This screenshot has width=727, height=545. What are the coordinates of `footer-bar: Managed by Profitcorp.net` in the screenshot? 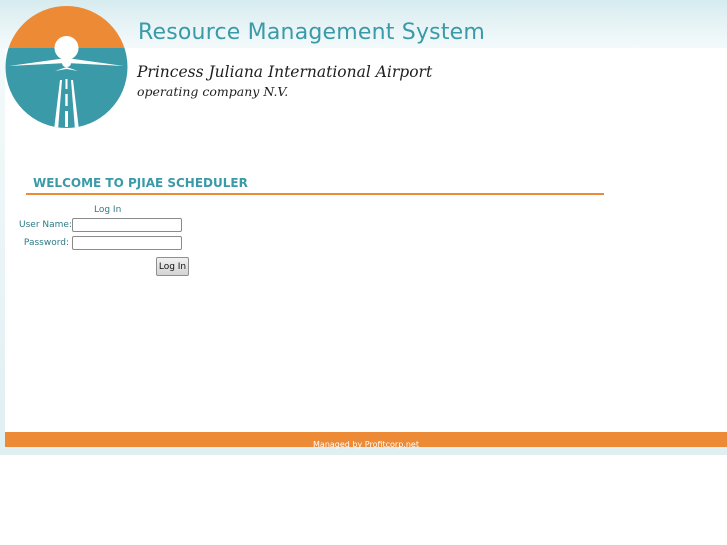 It's located at (366, 440).